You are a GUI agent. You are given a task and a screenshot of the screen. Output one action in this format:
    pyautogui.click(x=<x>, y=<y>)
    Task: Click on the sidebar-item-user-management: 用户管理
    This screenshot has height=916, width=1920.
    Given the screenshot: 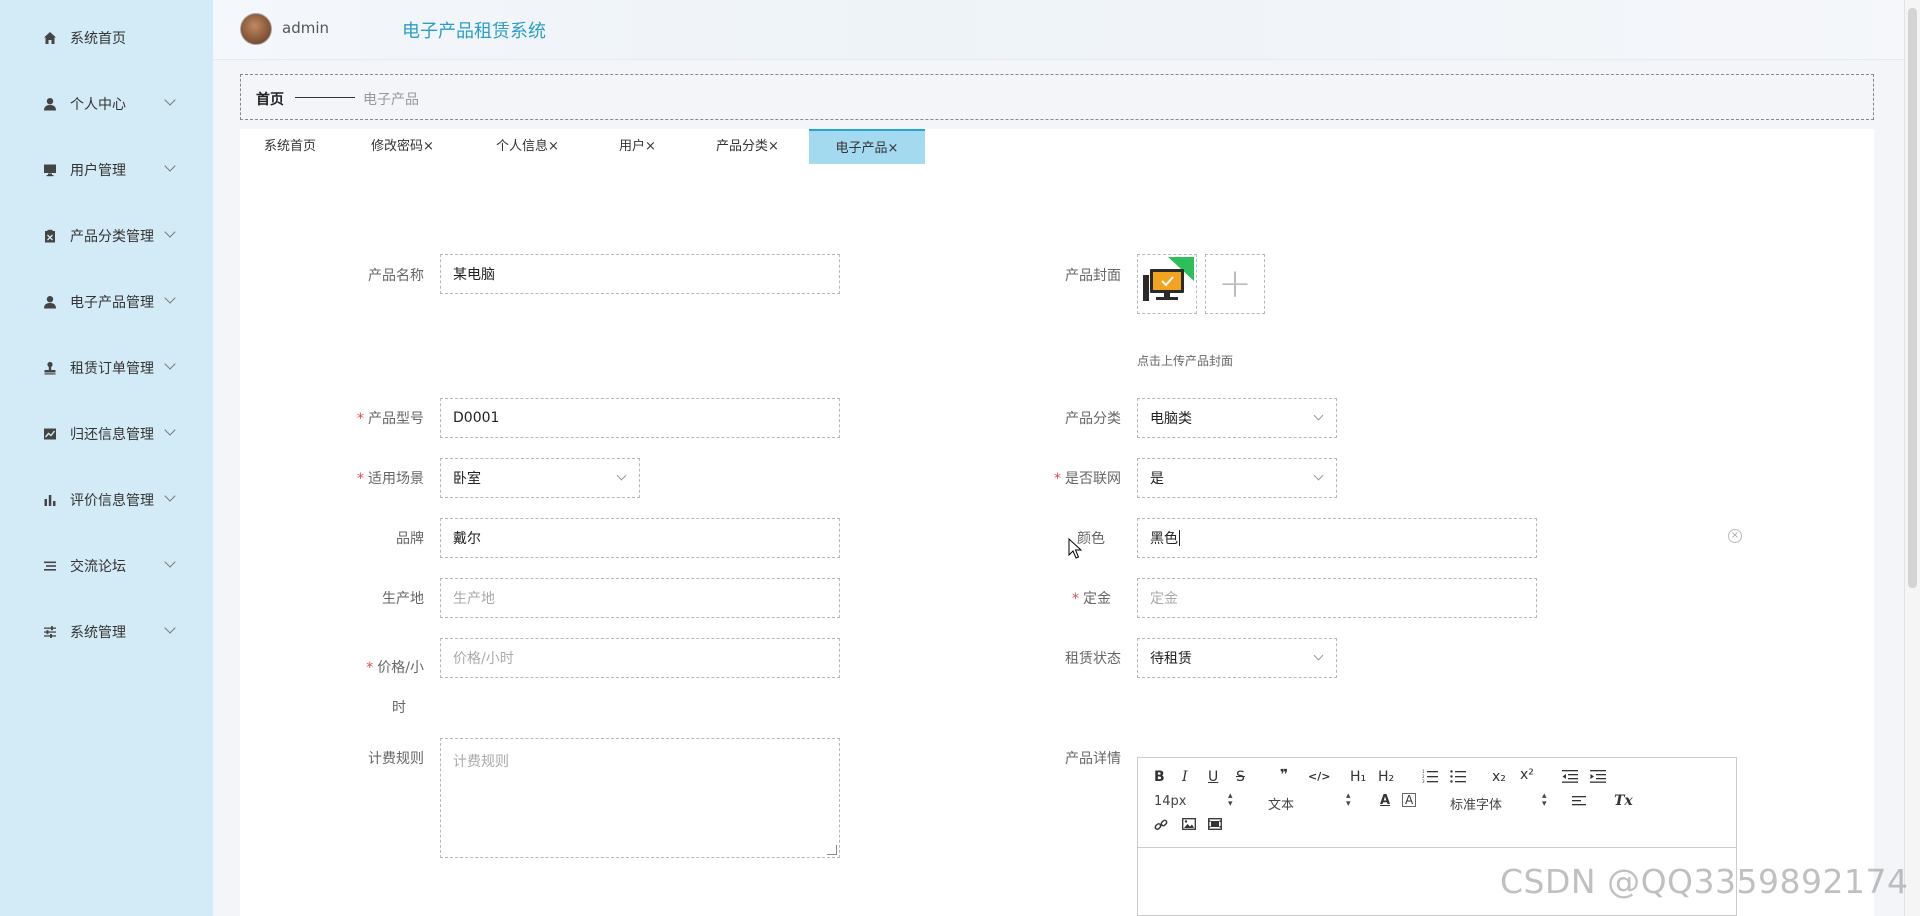 What is the action you would take?
    pyautogui.click(x=106, y=170)
    